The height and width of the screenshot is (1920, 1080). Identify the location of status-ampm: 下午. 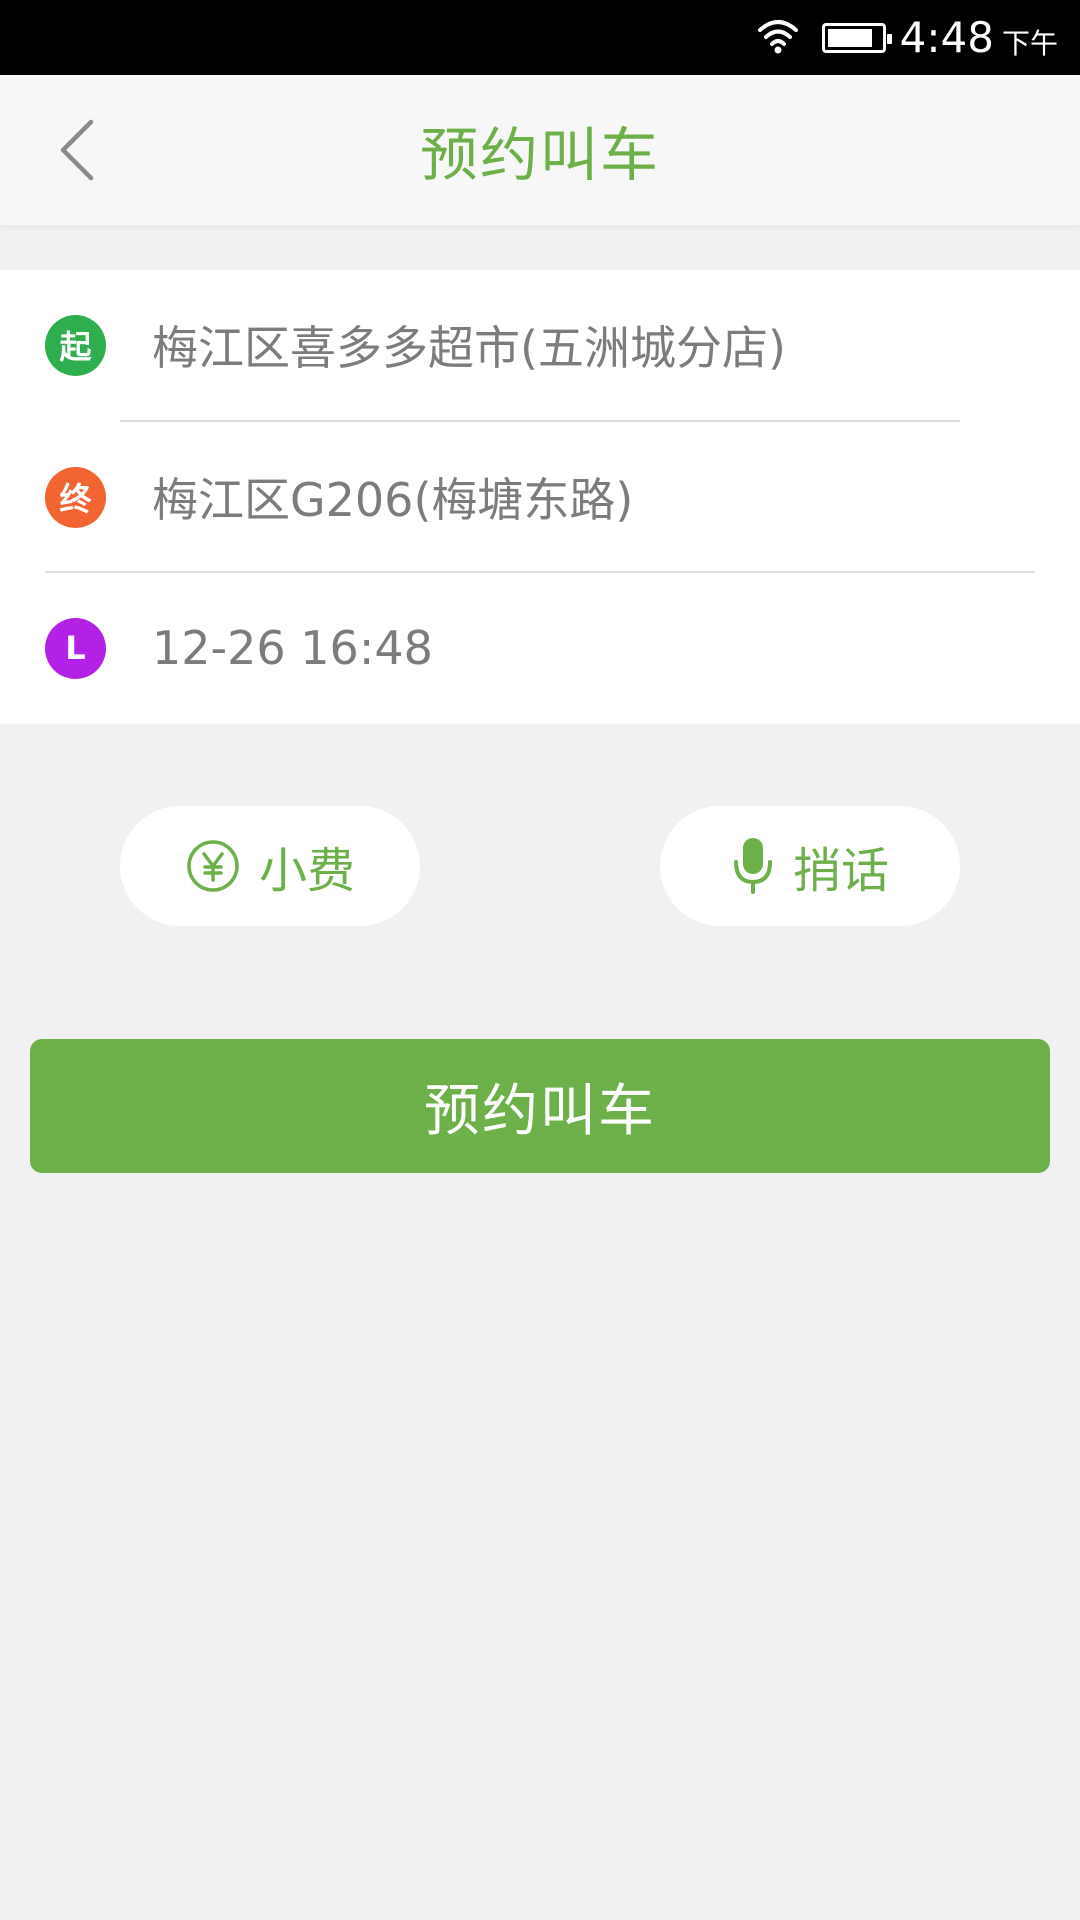
(1029, 43).